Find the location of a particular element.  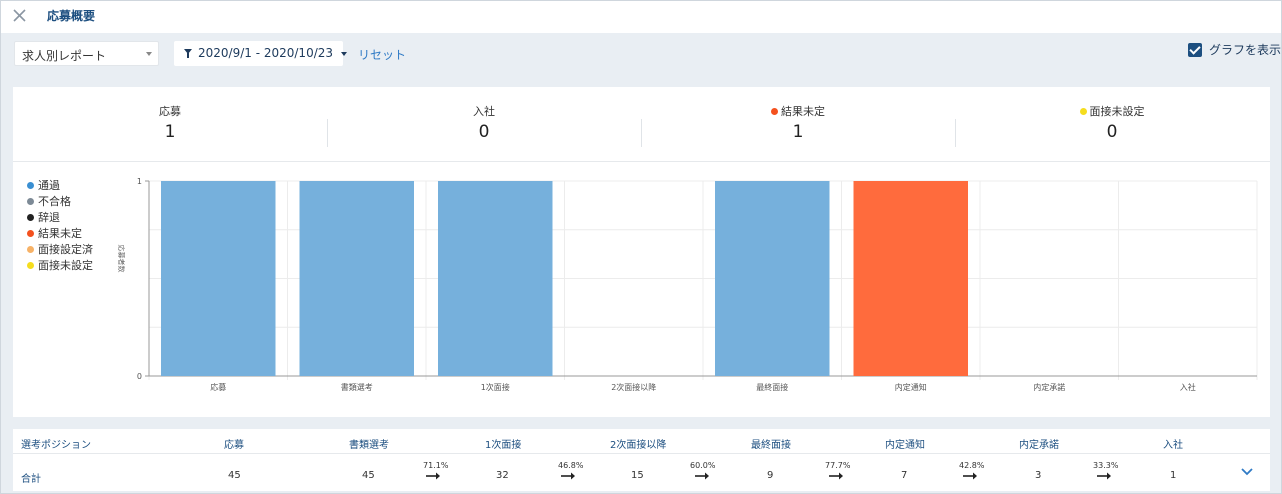

column-header: 2次面接以降 is located at coordinates (638, 445).